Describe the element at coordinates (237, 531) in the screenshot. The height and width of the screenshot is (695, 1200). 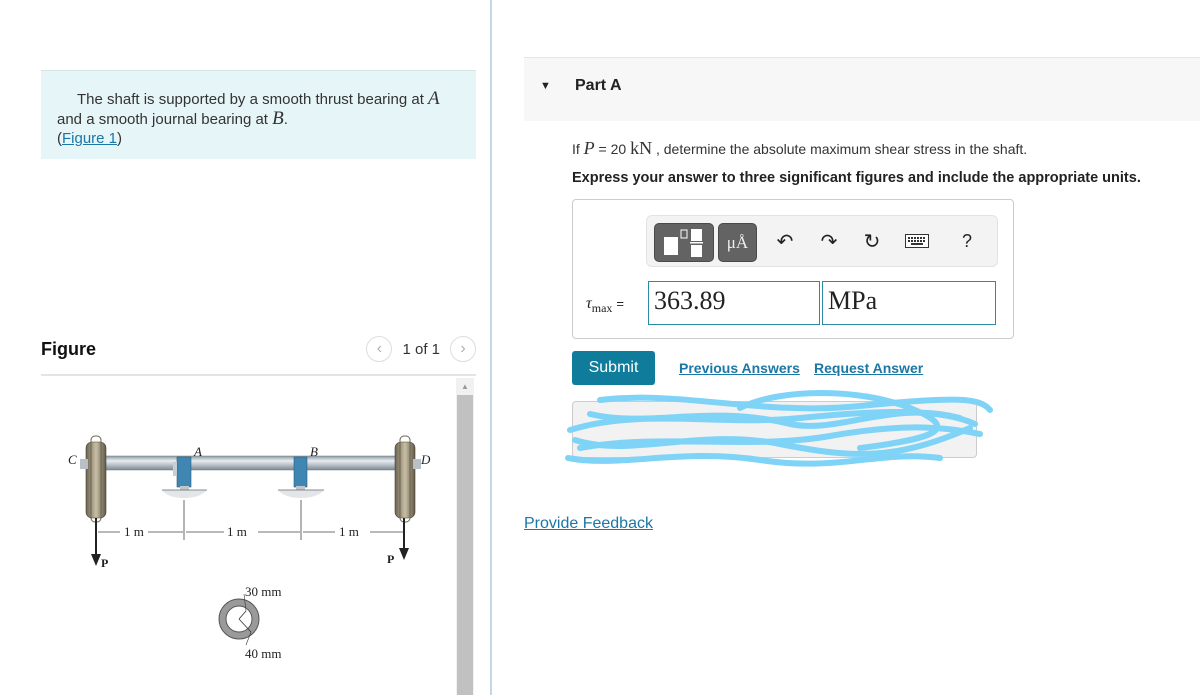
I see `dim-label-2: 1 m` at that location.